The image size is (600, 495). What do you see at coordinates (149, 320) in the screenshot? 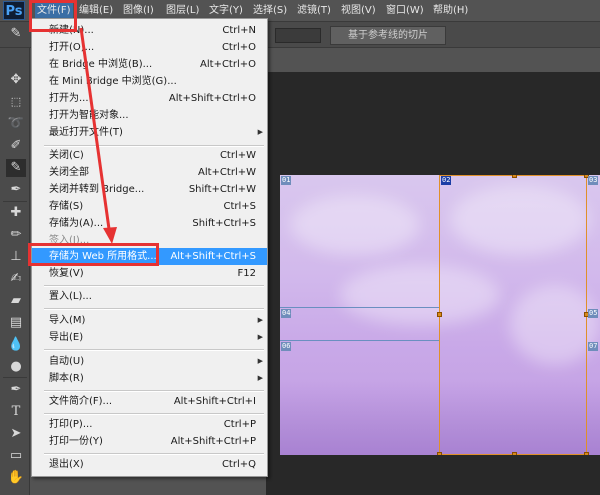
I see `menu-item-import: 导入(M) ▶` at bounding box center [149, 320].